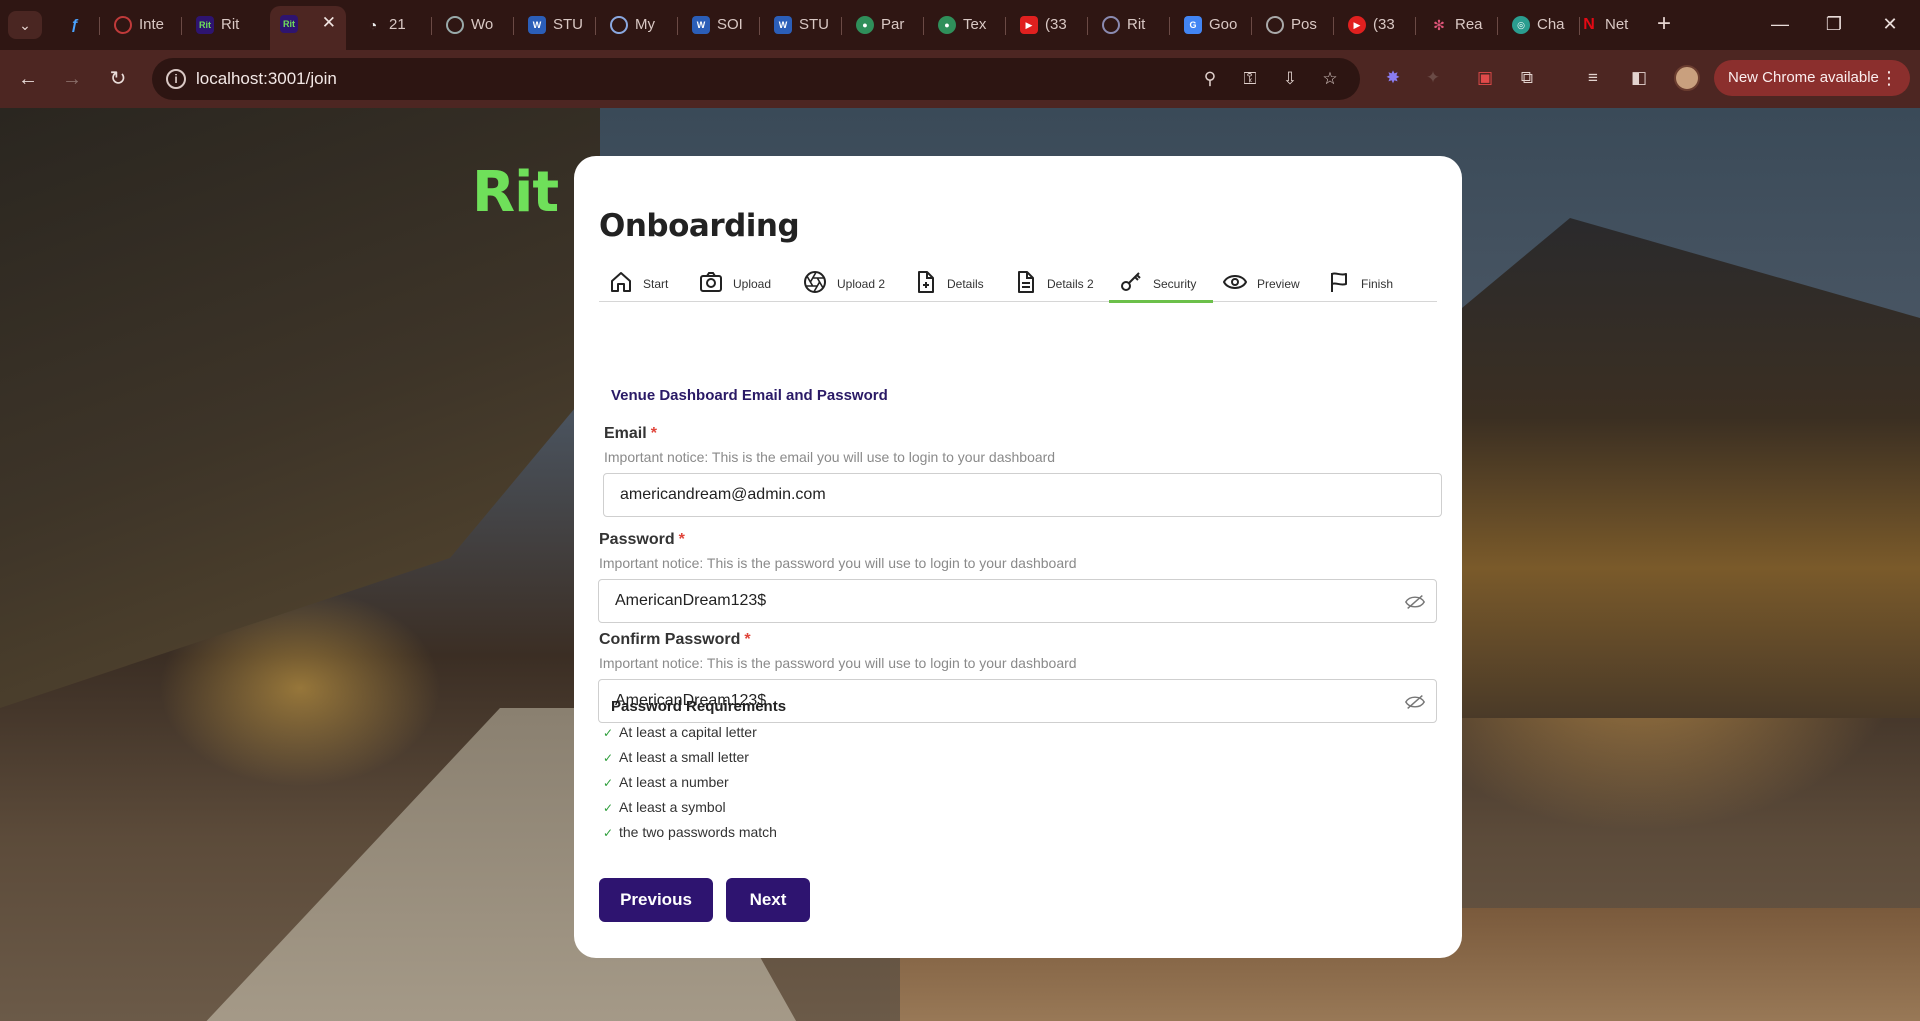 Image resolution: width=1920 pixels, height=1021 pixels. I want to click on restore-button: ❐, so click(1834, 24).